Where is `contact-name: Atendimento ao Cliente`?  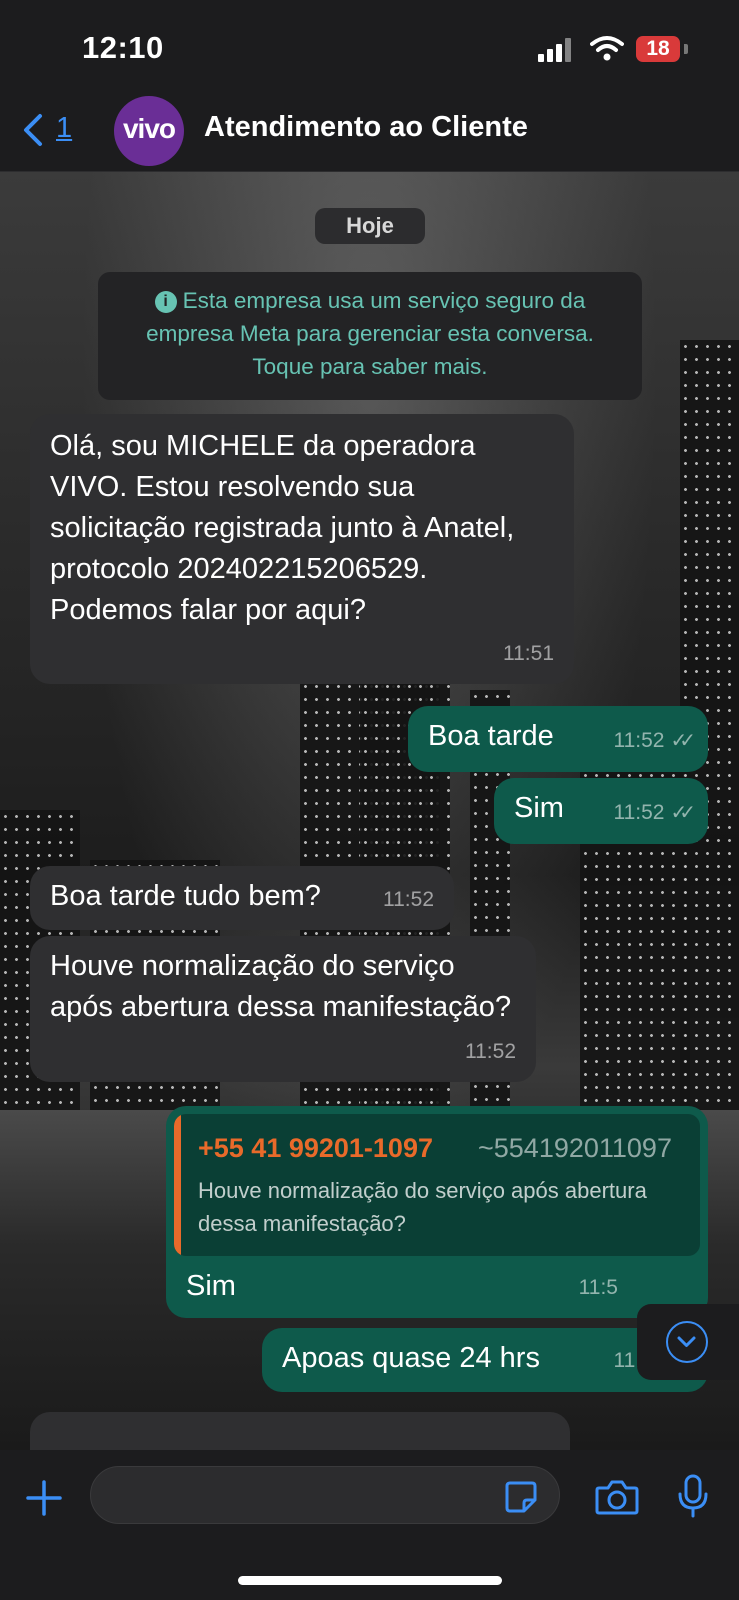 contact-name: Atendimento ao Cliente is located at coordinates (366, 127).